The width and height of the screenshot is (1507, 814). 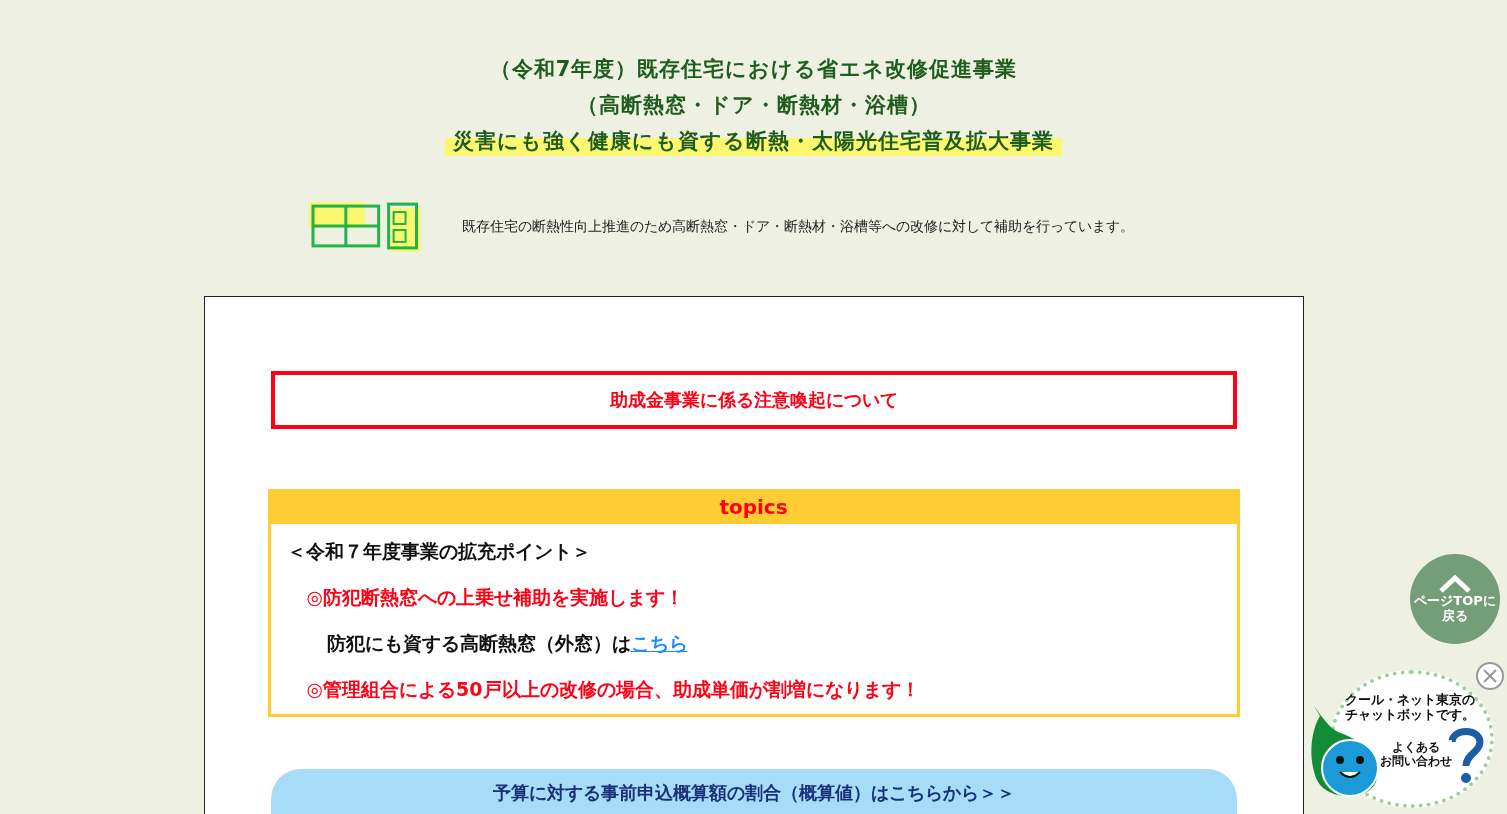 I want to click on here-link: こちら, so click(x=659, y=643).